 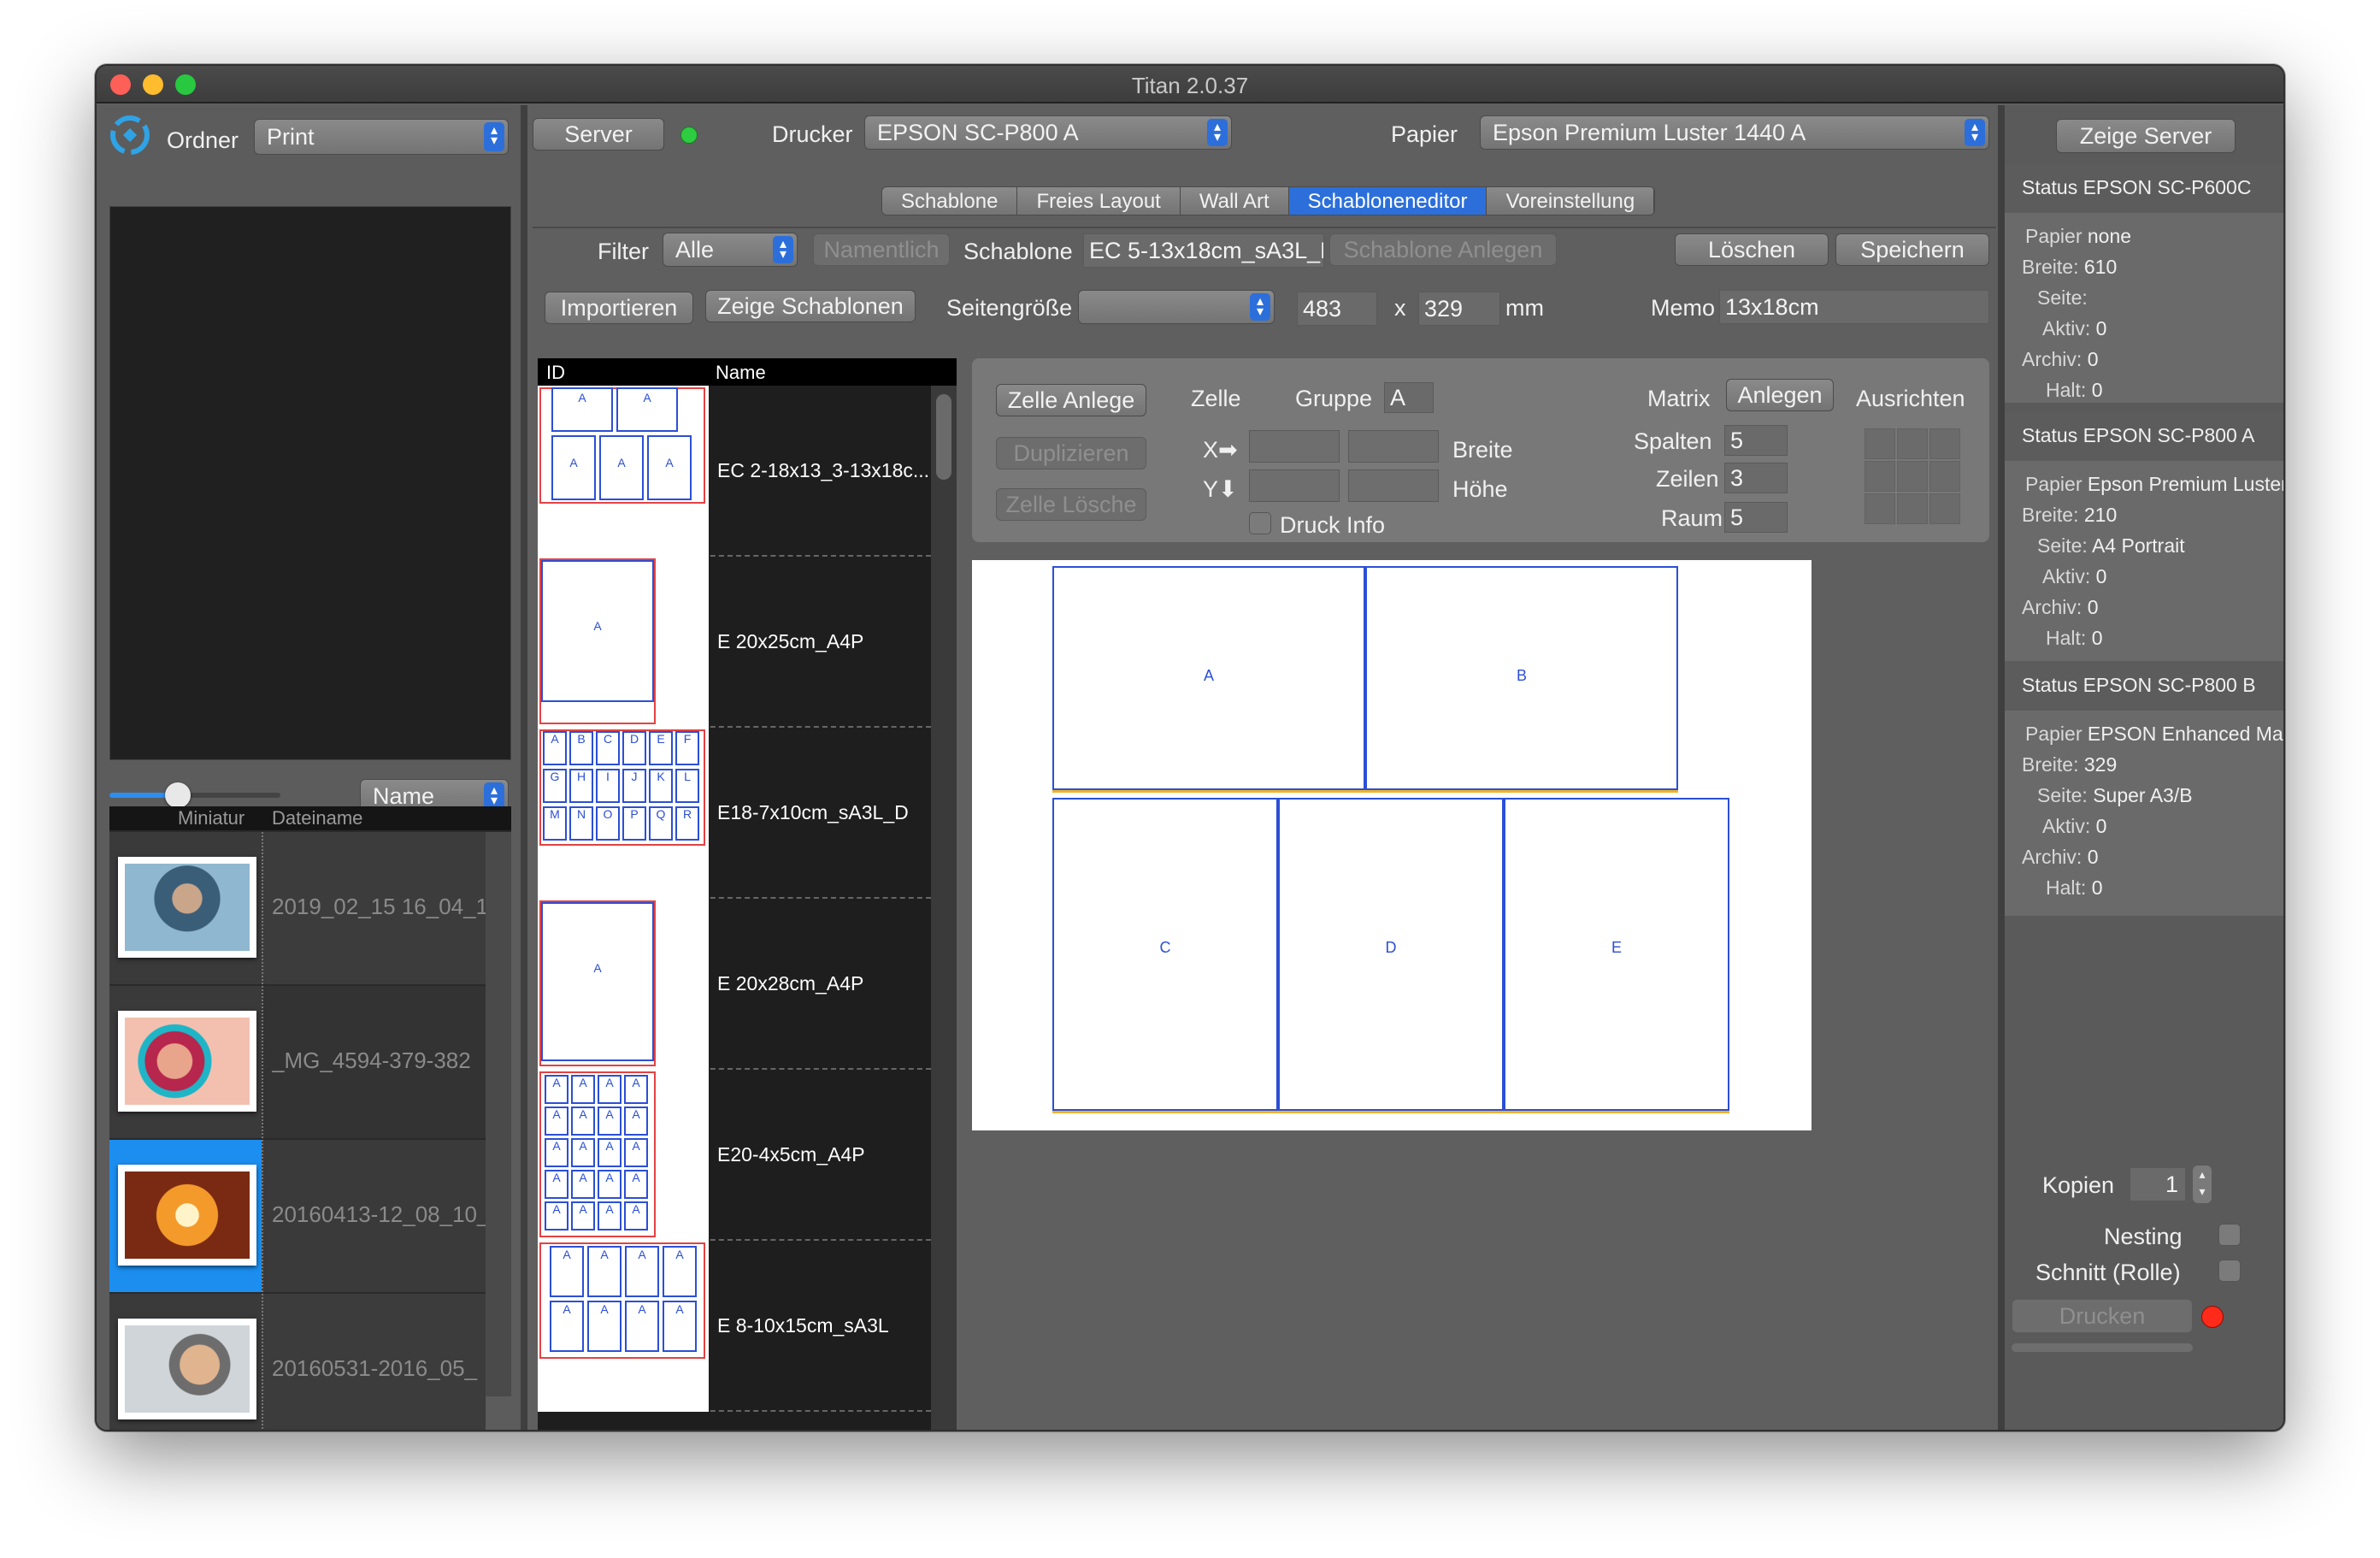 I want to click on schablone-anlegen-button: Schablone Anlegen, so click(x=1443, y=249).